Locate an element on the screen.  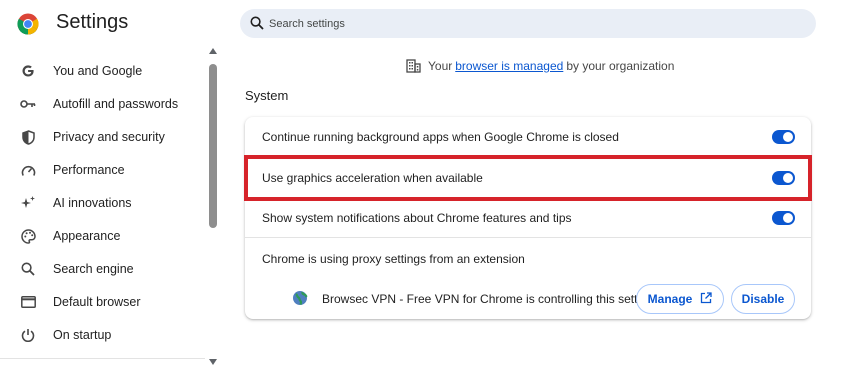
scroll-down-arrow-icon is located at coordinates (213, 362).